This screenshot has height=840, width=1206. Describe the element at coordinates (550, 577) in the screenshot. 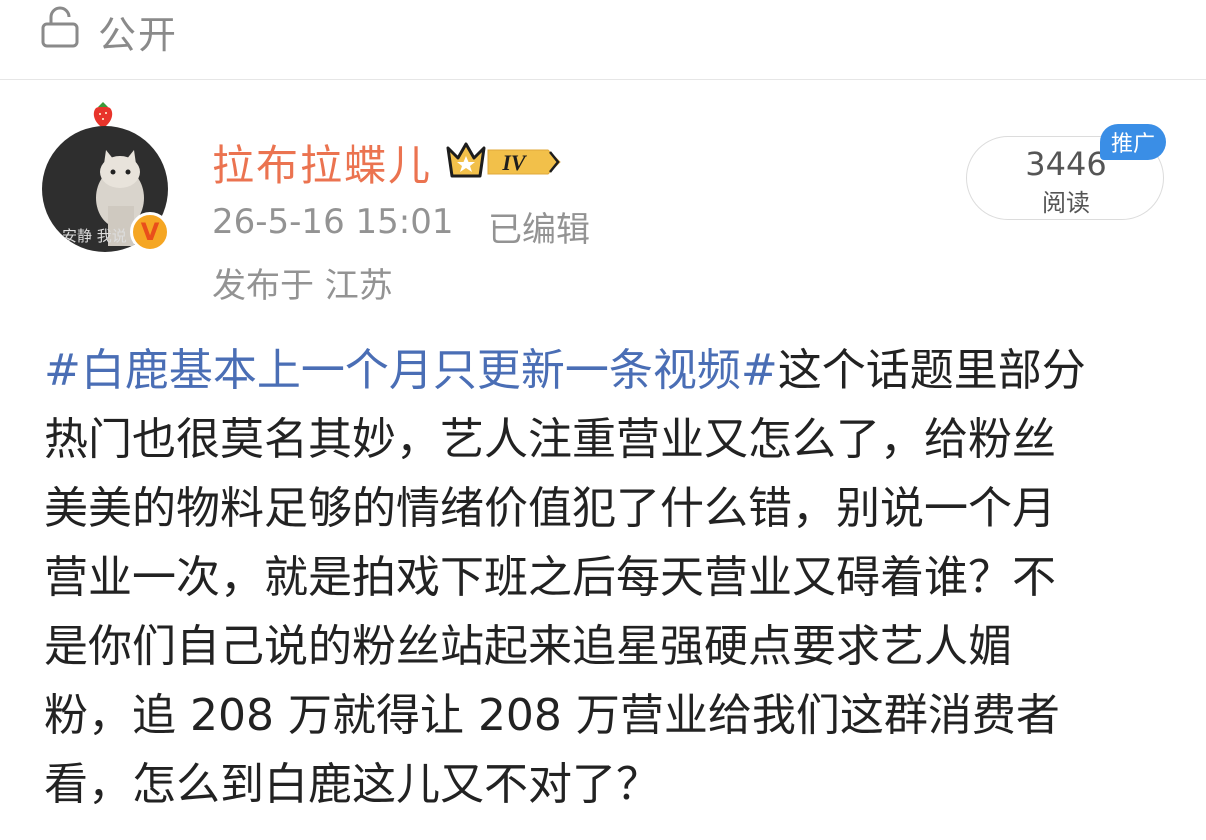

I see `post-line: 营业一次，就是拍戏下班之后每天营业又碍着谁？不` at that location.